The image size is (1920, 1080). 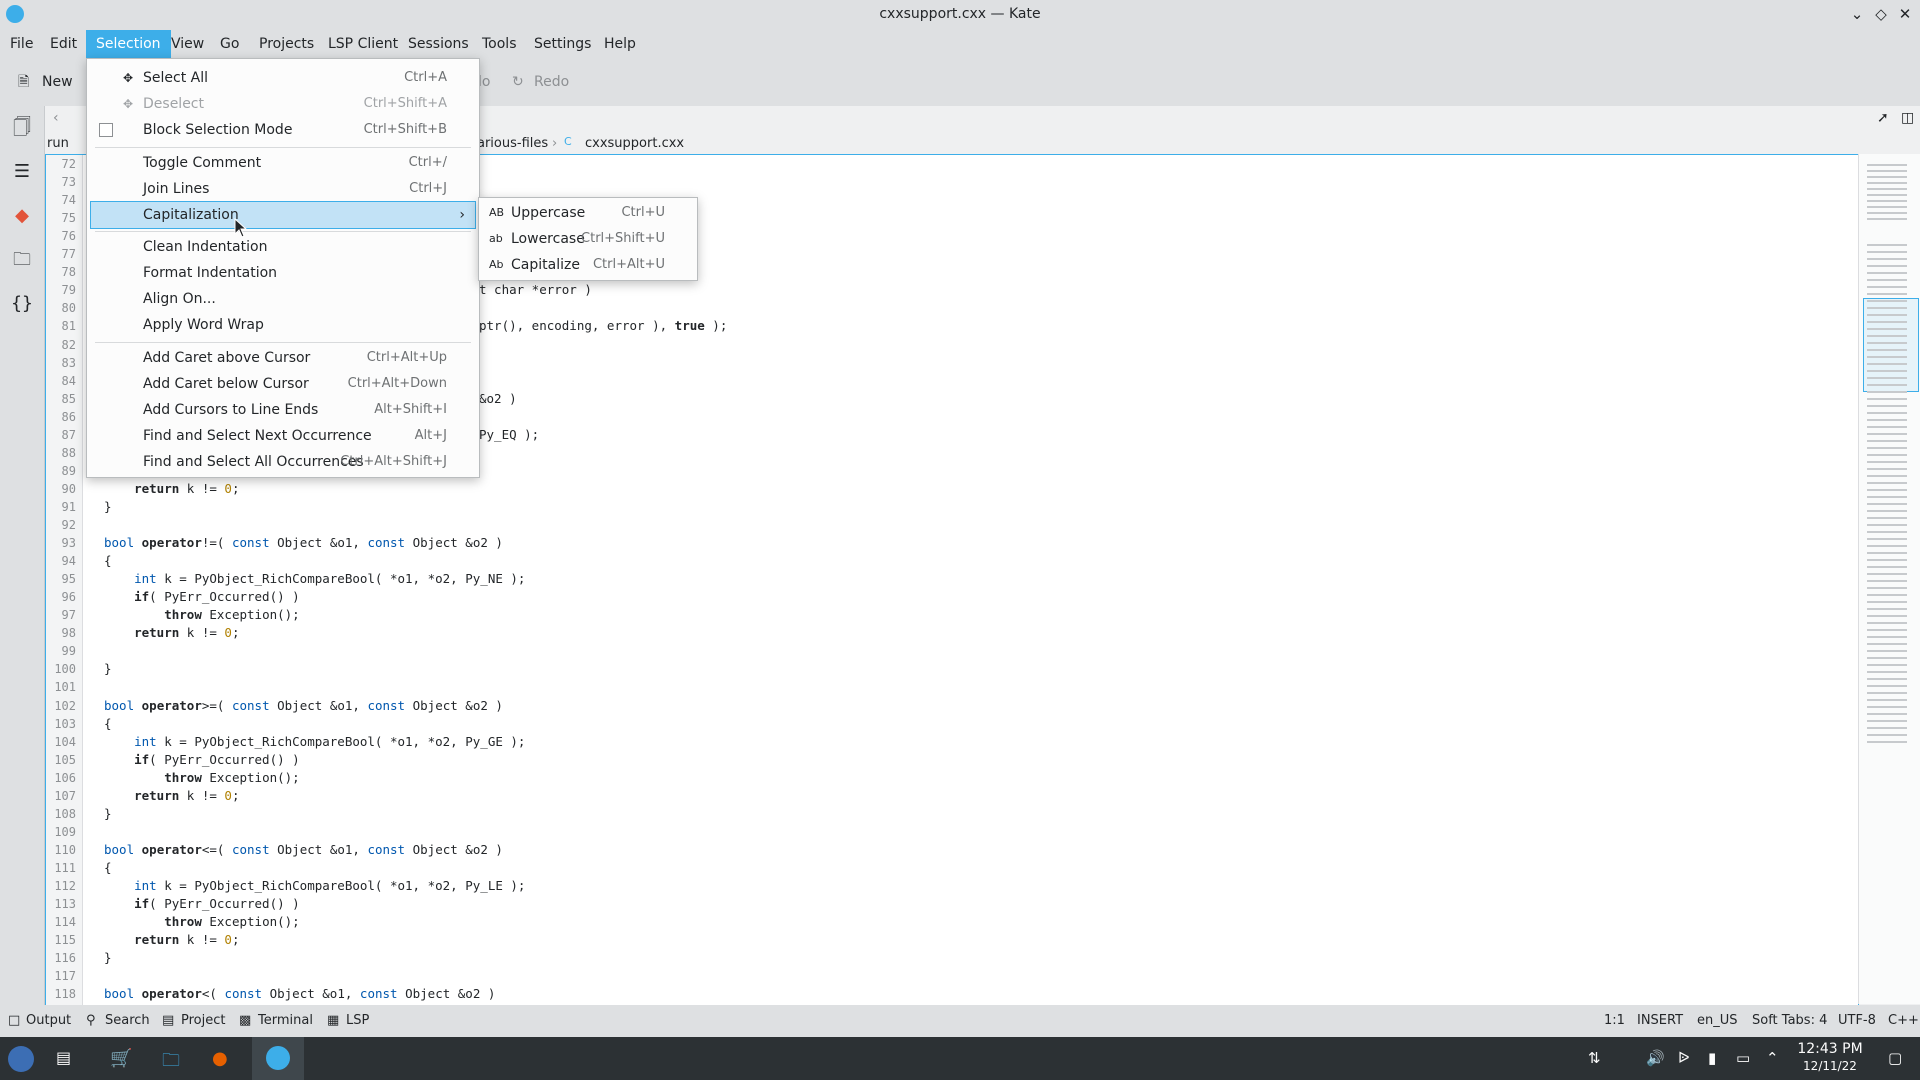 I want to click on line-number: 110, so click(x=65, y=849).